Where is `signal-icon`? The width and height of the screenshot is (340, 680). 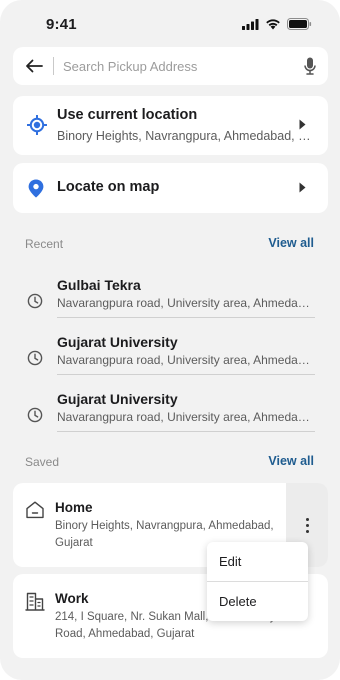
signal-icon is located at coordinates (250, 24).